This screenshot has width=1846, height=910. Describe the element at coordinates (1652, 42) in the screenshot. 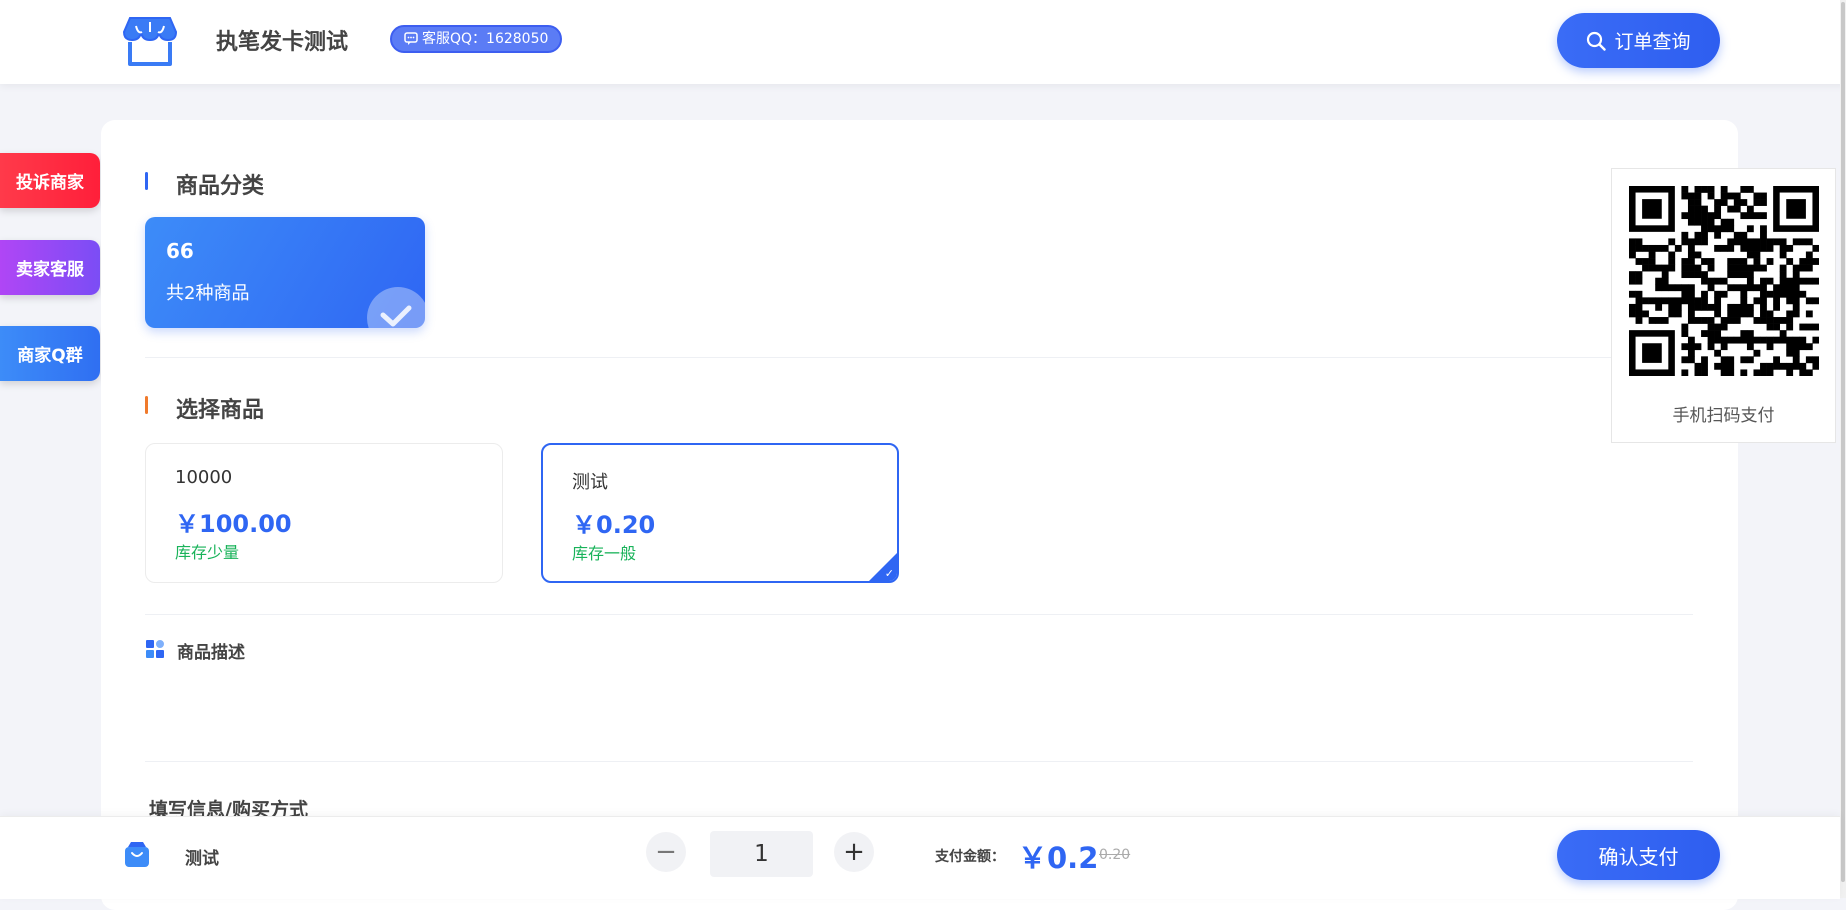

I see `order-query-label: 订单查询` at that location.